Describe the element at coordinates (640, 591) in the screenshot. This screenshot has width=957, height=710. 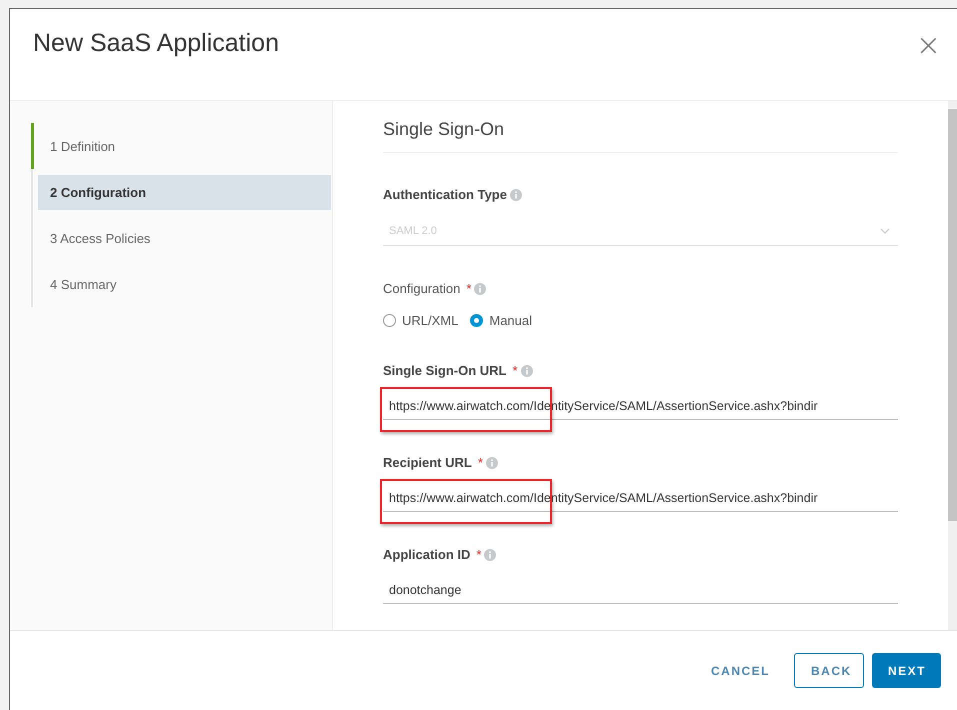
I see `text-field: donotchange` at that location.